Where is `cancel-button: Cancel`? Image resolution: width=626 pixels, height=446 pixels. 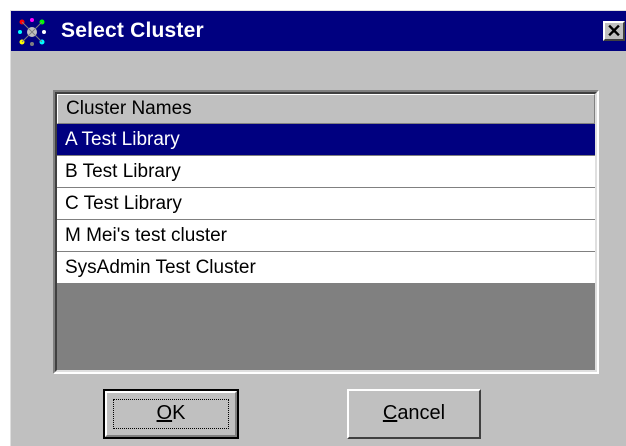
cancel-button: Cancel is located at coordinates (414, 414).